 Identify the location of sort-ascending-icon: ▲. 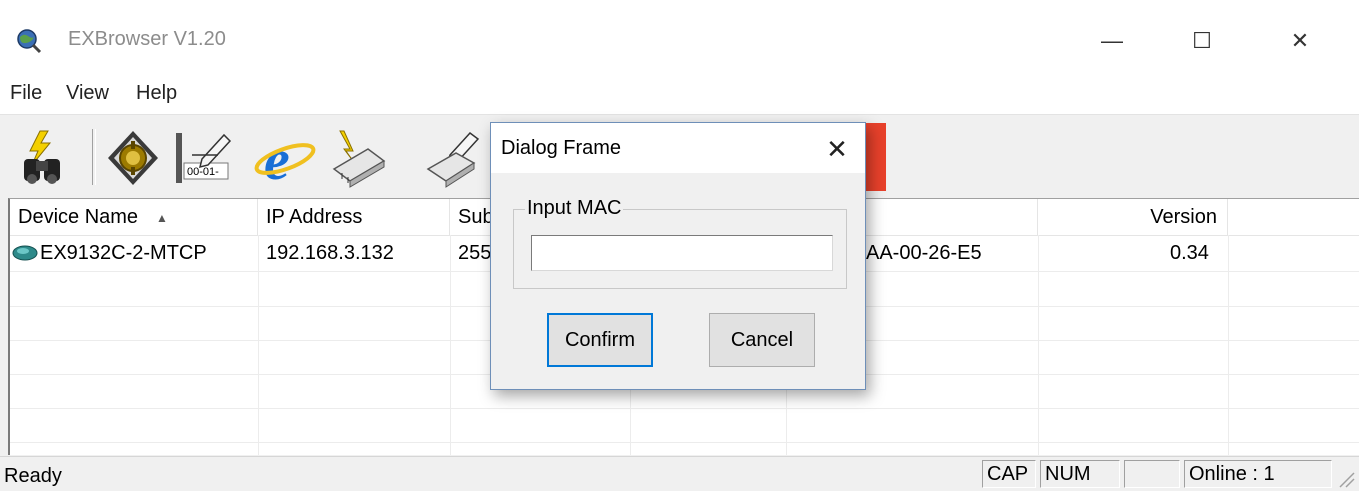
(162, 217).